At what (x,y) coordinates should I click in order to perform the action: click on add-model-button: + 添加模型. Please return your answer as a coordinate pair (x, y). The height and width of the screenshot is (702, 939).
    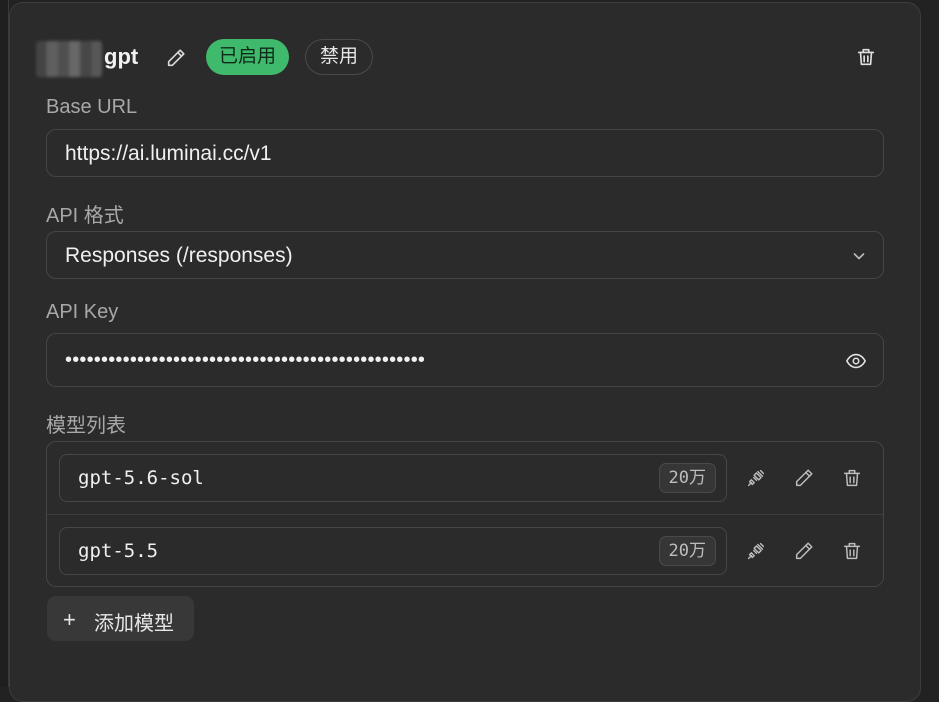
    Looking at the image, I should click on (120, 618).